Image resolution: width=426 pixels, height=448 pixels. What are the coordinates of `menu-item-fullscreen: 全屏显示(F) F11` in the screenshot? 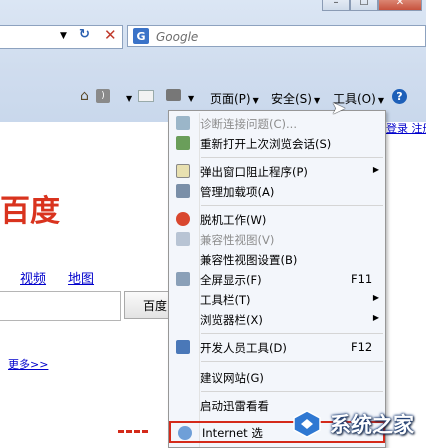 It's located at (277, 279).